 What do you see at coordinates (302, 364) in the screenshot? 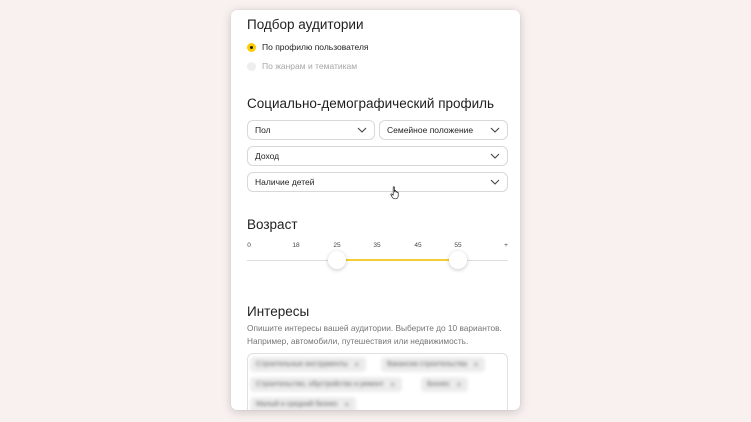
I see `interest-tag-label: Строительные инструменты` at bounding box center [302, 364].